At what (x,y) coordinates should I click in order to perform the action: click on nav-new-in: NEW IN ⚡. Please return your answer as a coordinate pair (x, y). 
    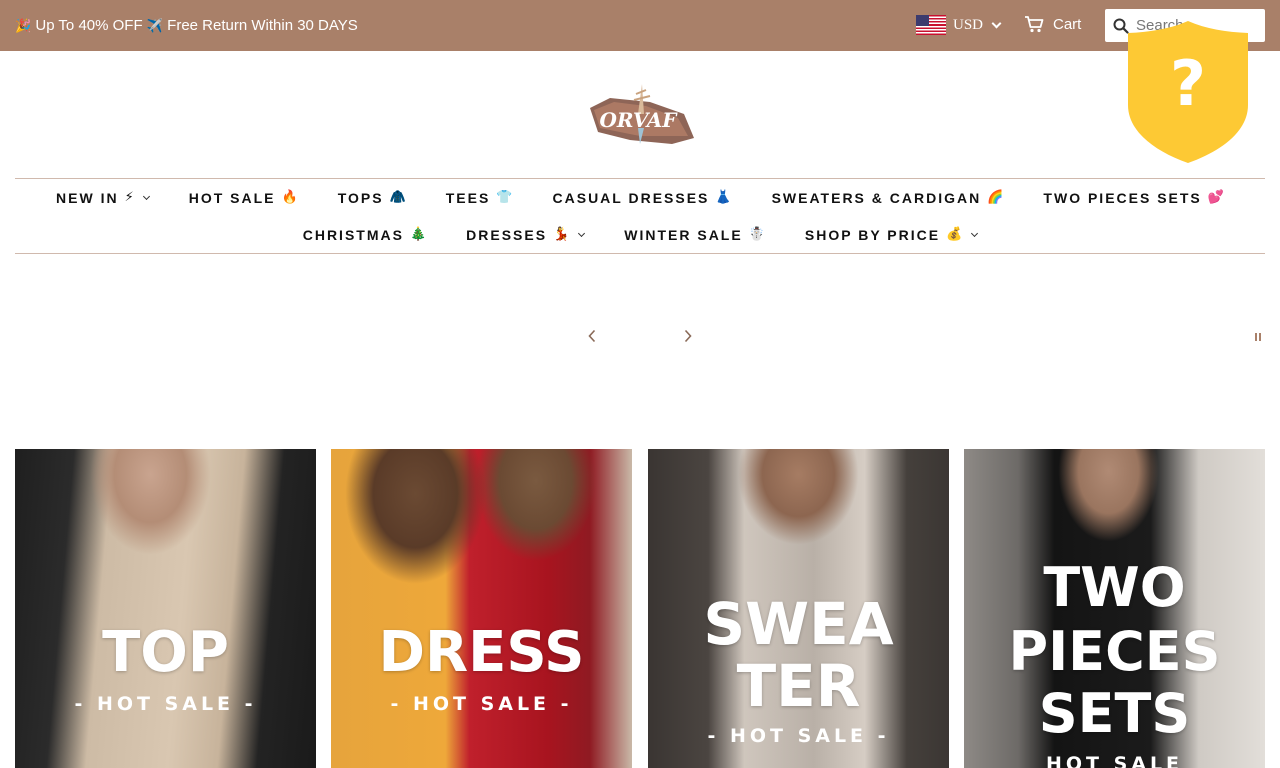
    Looking at the image, I should click on (102, 198).